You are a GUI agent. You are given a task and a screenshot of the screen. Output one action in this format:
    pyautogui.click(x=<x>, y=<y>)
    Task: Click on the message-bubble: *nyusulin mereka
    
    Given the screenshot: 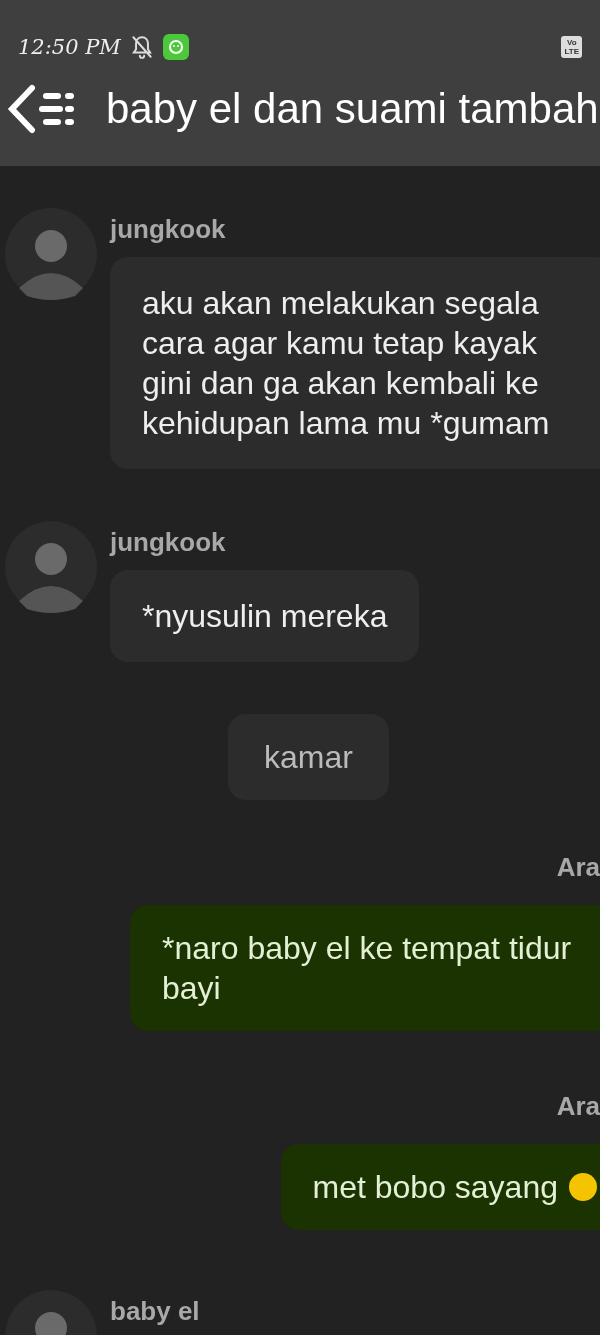 What is the action you would take?
    pyautogui.click(x=265, y=616)
    